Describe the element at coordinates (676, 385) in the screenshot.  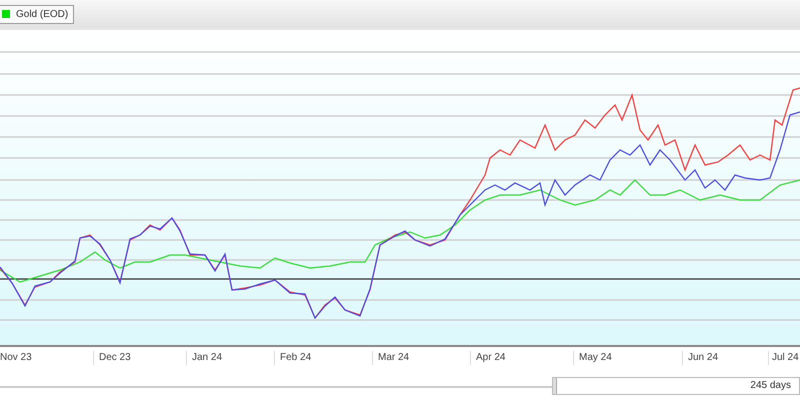
I see `range-selector: 245 days` at that location.